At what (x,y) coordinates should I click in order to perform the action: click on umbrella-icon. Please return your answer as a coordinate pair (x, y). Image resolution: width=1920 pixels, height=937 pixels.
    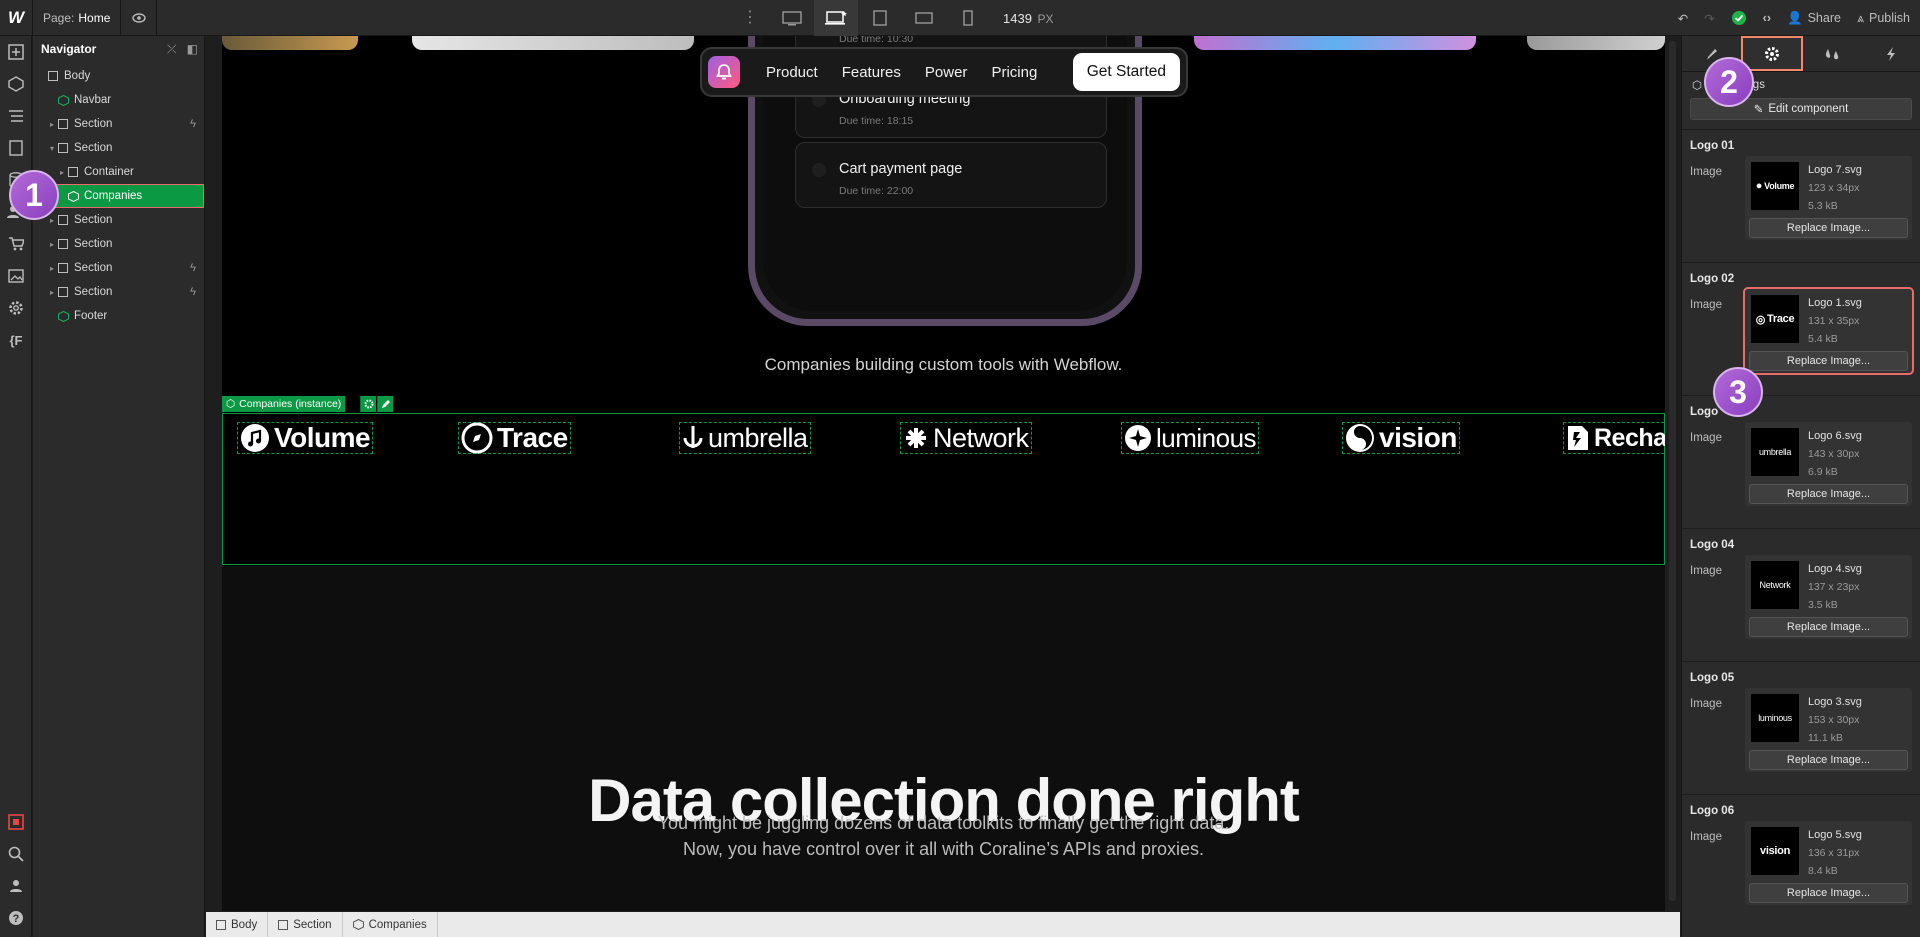
    Looking at the image, I should click on (693, 437).